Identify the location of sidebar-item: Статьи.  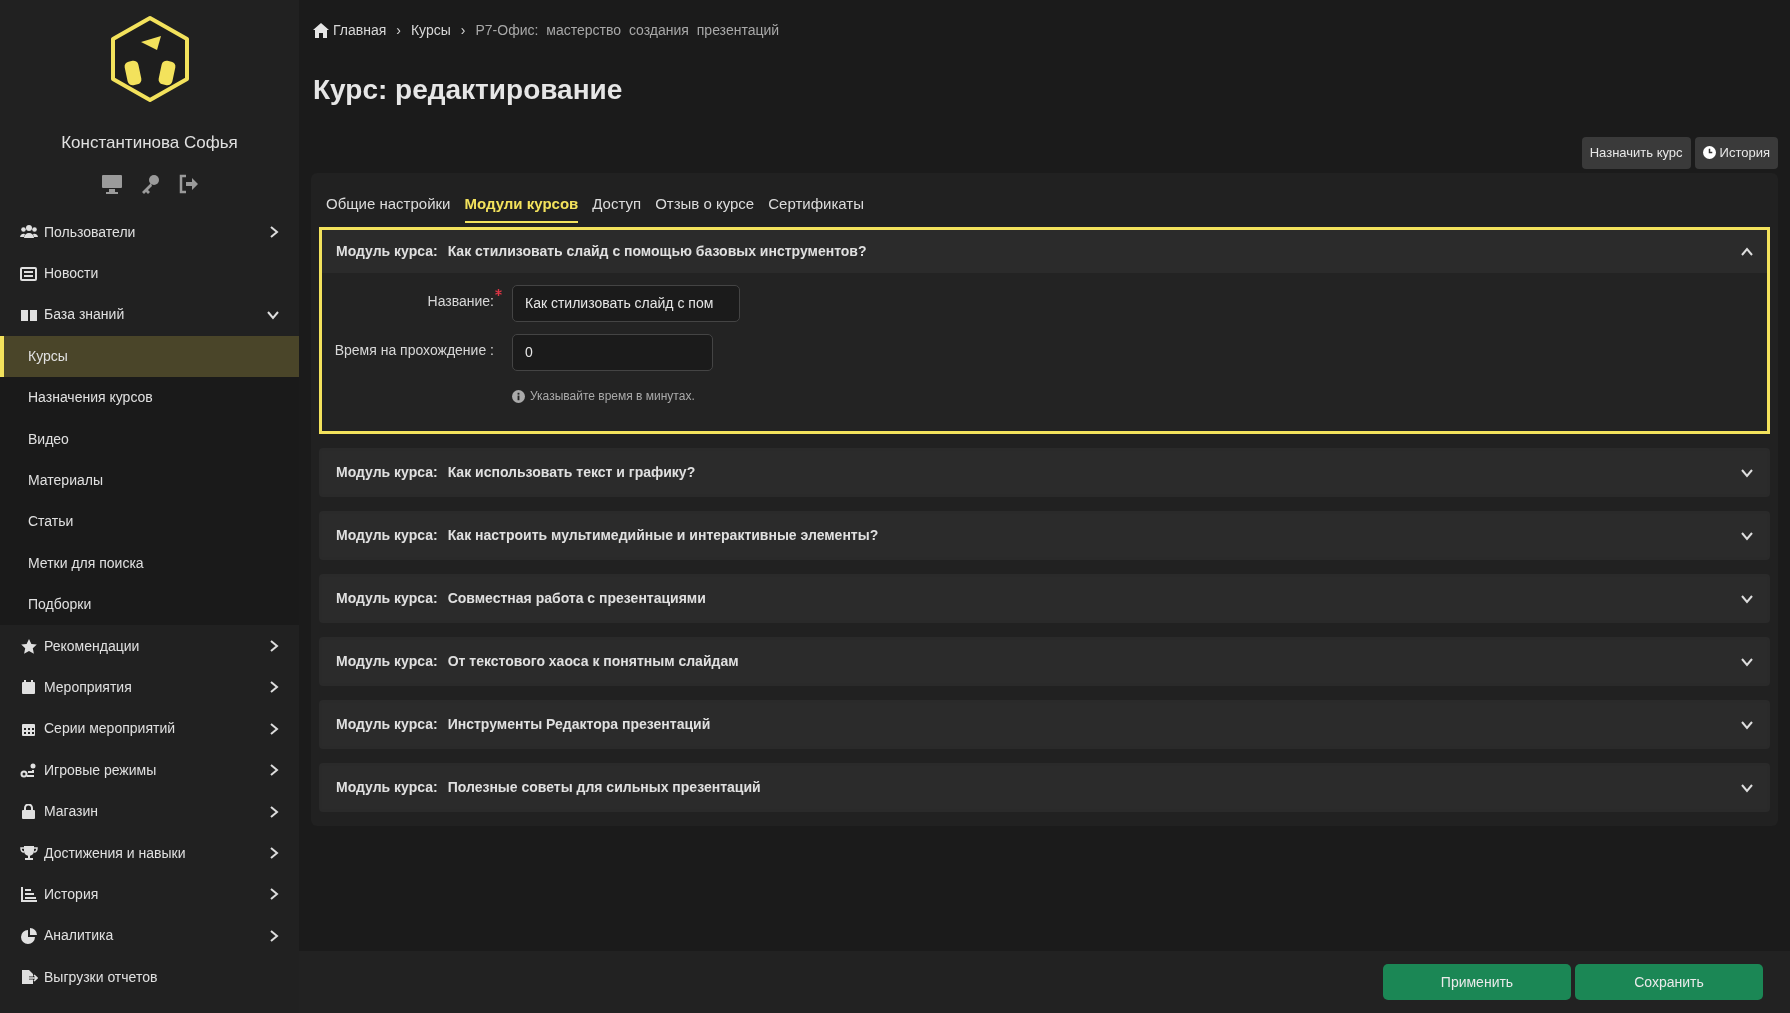
(149, 522).